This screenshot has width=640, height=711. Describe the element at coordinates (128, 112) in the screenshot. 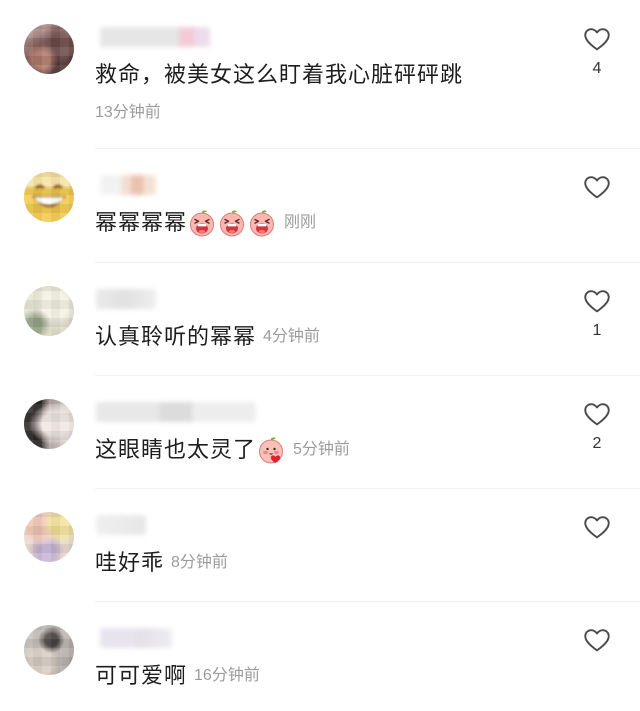

I see `comment-time: 13分钟前` at that location.